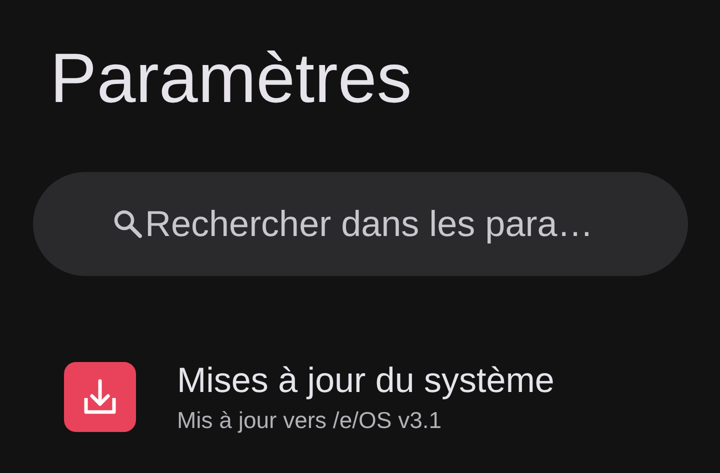 Image resolution: width=720 pixels, height=473 pixels. What do you see at coordinates (310, 420) in the screenshot?
I see `item-subtitle: Mis à jour vers /e/OS v3.1` at bounding box center [310, 420].